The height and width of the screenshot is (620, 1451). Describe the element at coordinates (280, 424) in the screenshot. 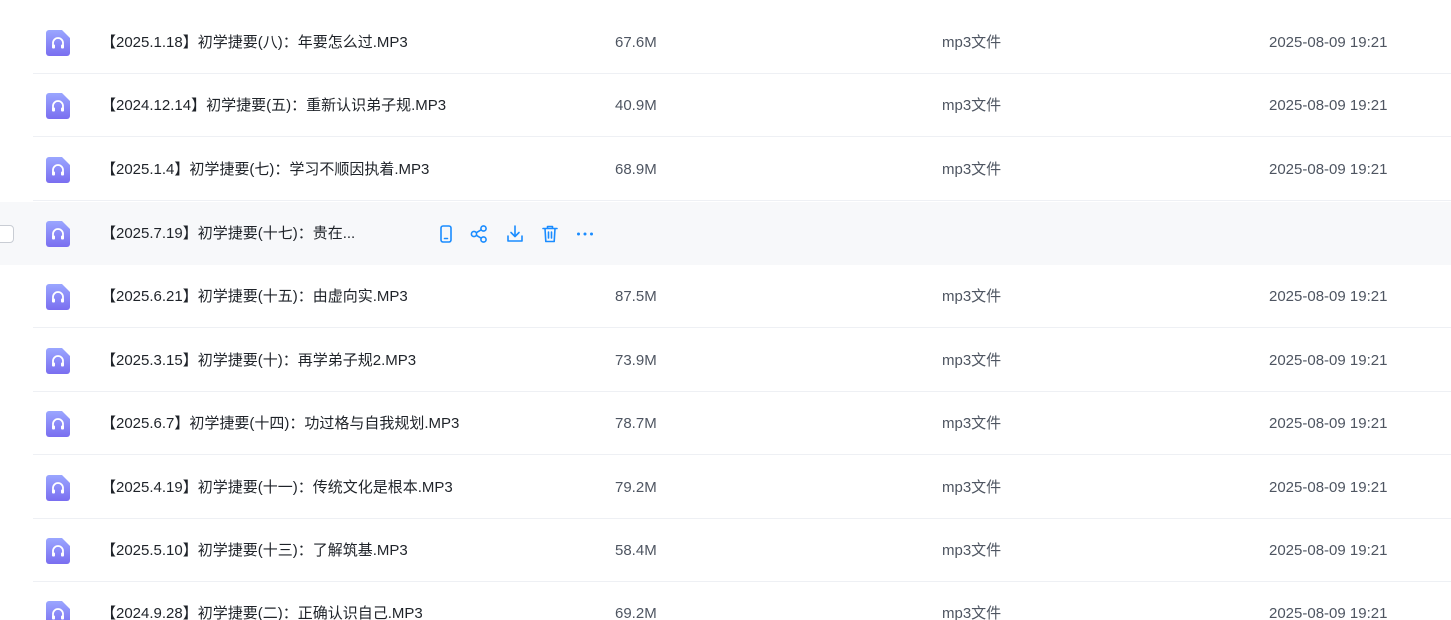

I see `file-name: 【2025.6.7】初学捷要(十四)：功过格与自我规划.MP3` at that location.